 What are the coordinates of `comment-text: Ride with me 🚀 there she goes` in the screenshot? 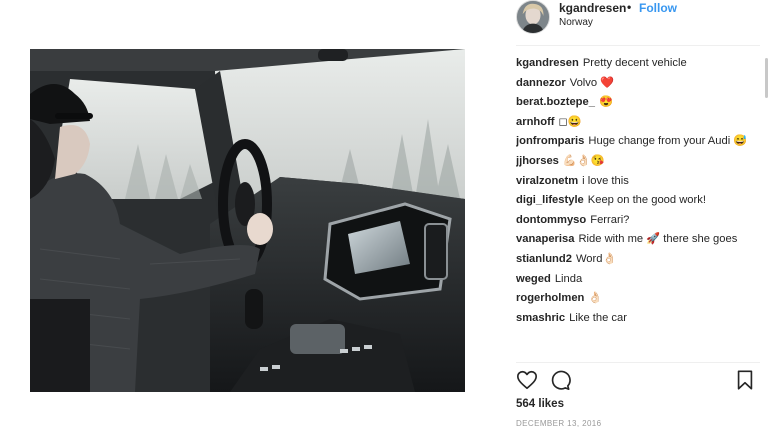 It's located at (658, 239).